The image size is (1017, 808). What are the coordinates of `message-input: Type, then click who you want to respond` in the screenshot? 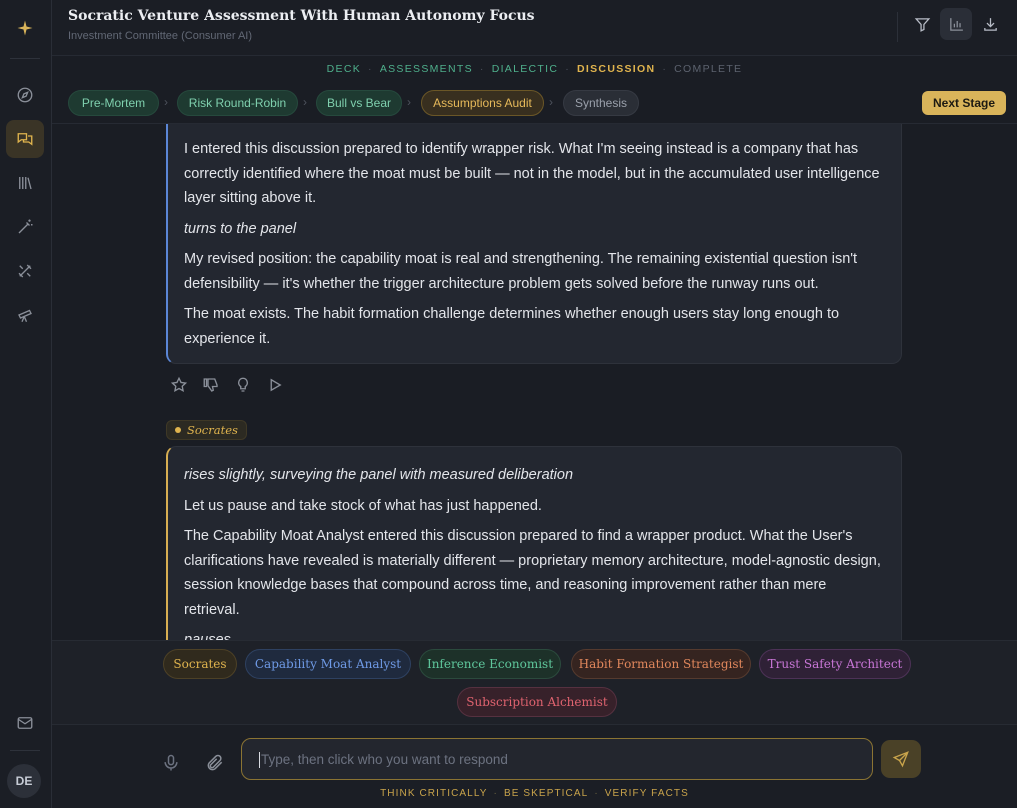 It's located at (557, 759).